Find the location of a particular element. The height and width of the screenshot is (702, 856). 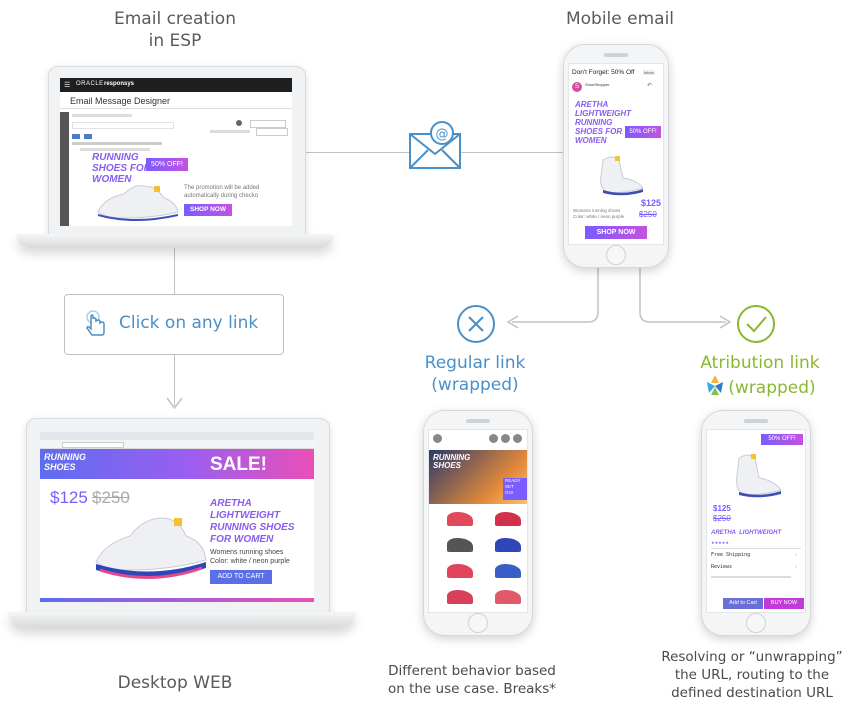

mobile-price: $125 is located at coordinates (651, 203).